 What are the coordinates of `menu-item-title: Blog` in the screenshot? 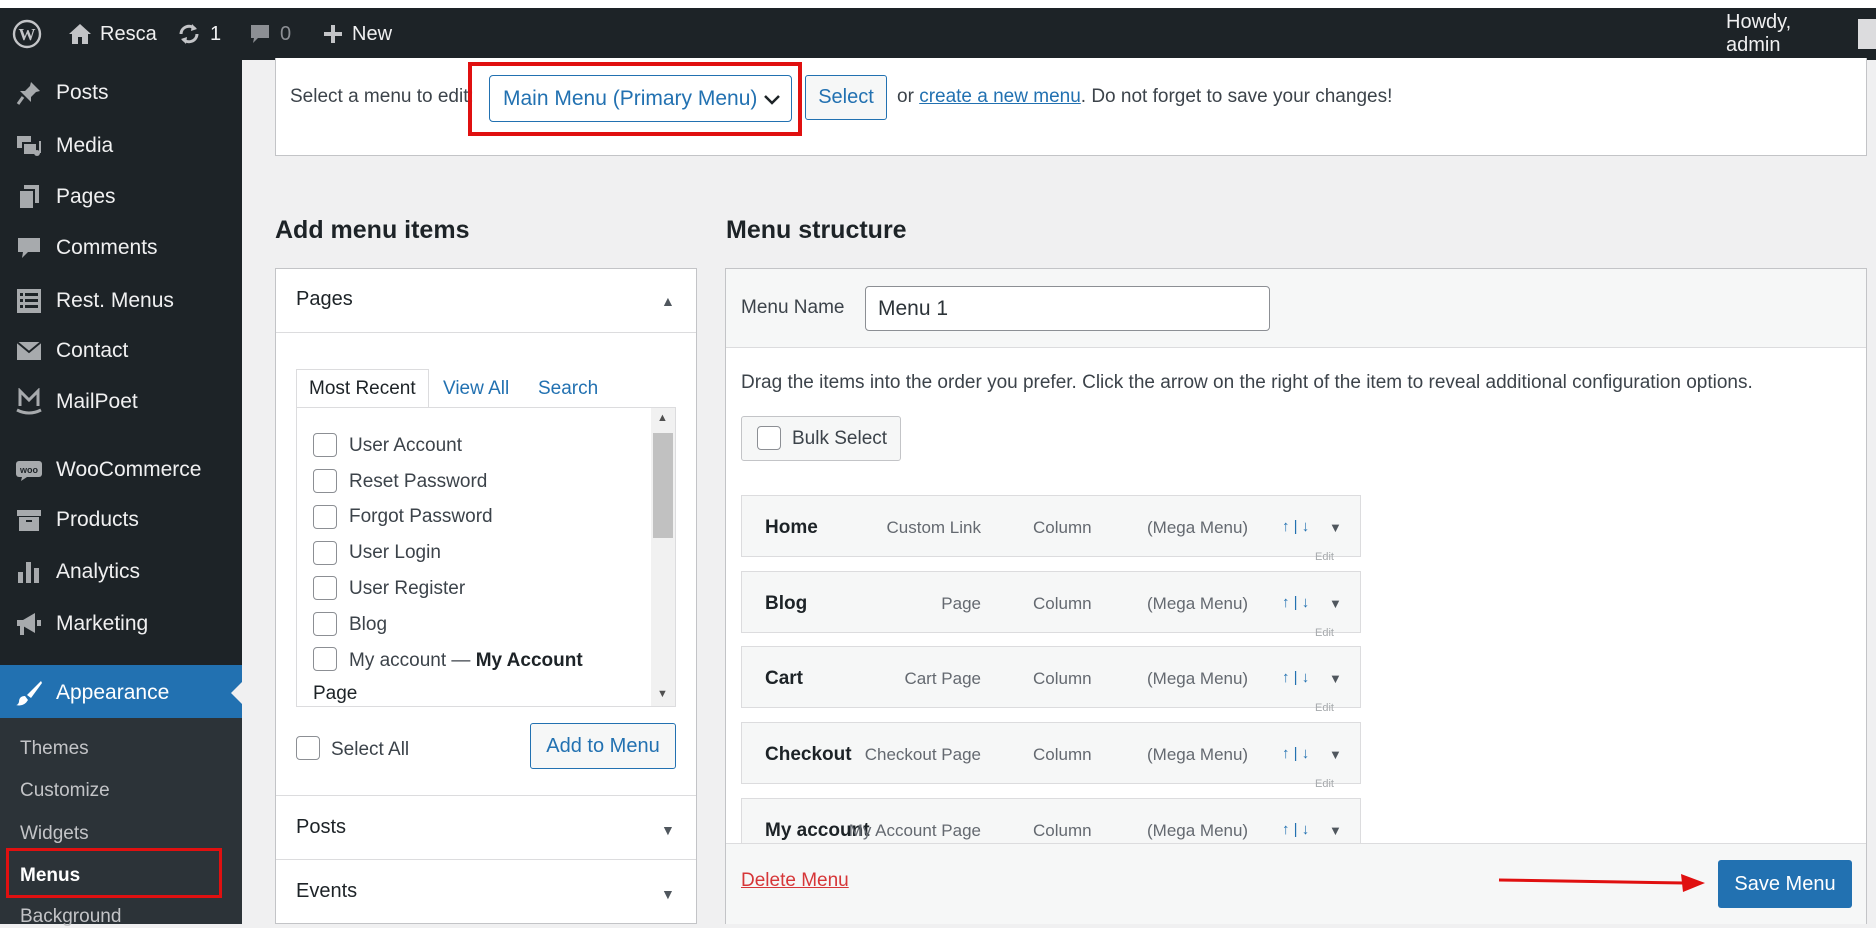 It's located at (786, 603).